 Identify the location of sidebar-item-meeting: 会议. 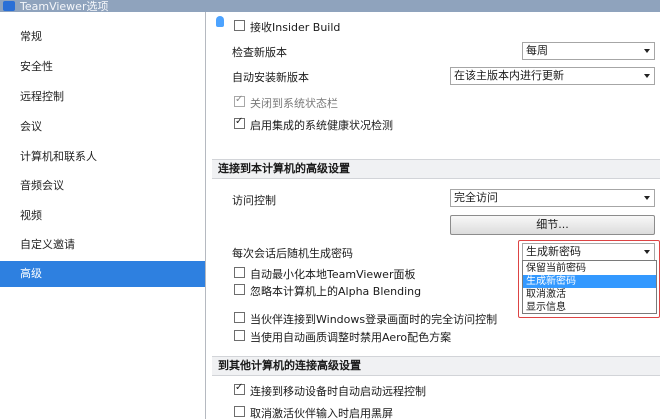
(102, 127).